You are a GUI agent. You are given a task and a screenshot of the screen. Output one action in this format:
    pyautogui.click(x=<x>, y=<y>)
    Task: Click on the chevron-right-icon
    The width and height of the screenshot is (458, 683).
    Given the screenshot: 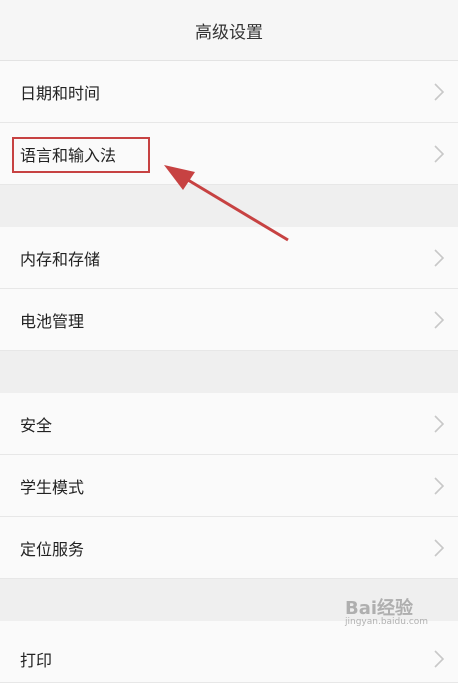 What is the action you would take?
    pyautogui.click(x=439, y=659)
    